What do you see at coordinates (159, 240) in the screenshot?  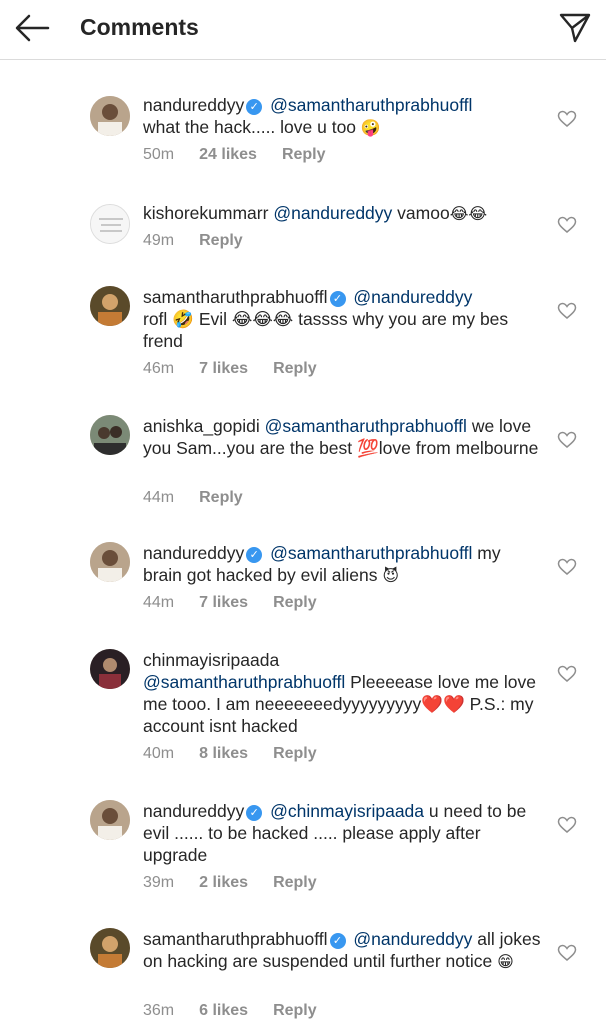 I see `comment-time: 49m` at bounding box center [159, 240].